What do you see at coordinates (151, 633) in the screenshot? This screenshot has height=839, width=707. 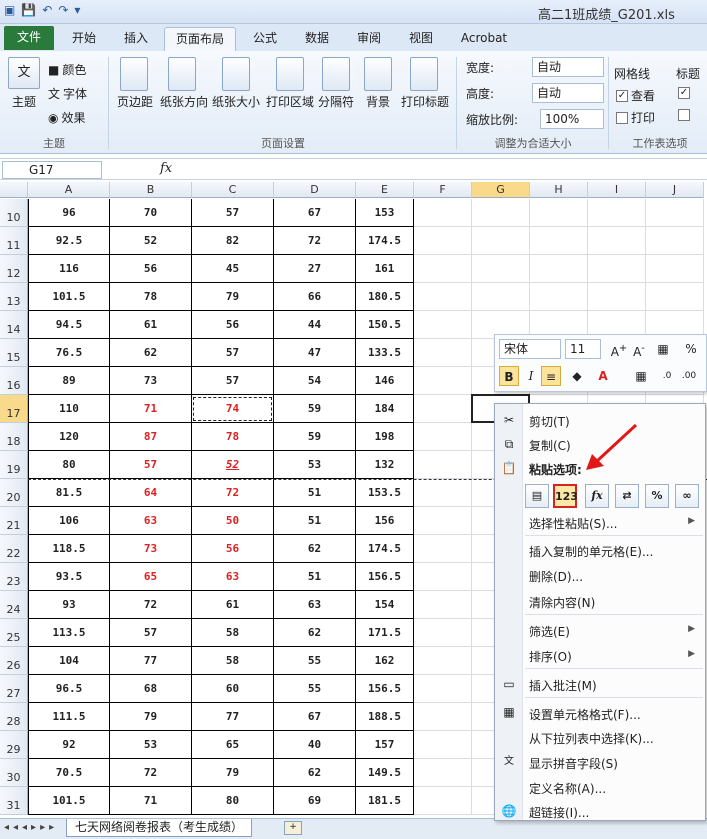 I see `cell-B25: 57` at bounding box center [151, 633].